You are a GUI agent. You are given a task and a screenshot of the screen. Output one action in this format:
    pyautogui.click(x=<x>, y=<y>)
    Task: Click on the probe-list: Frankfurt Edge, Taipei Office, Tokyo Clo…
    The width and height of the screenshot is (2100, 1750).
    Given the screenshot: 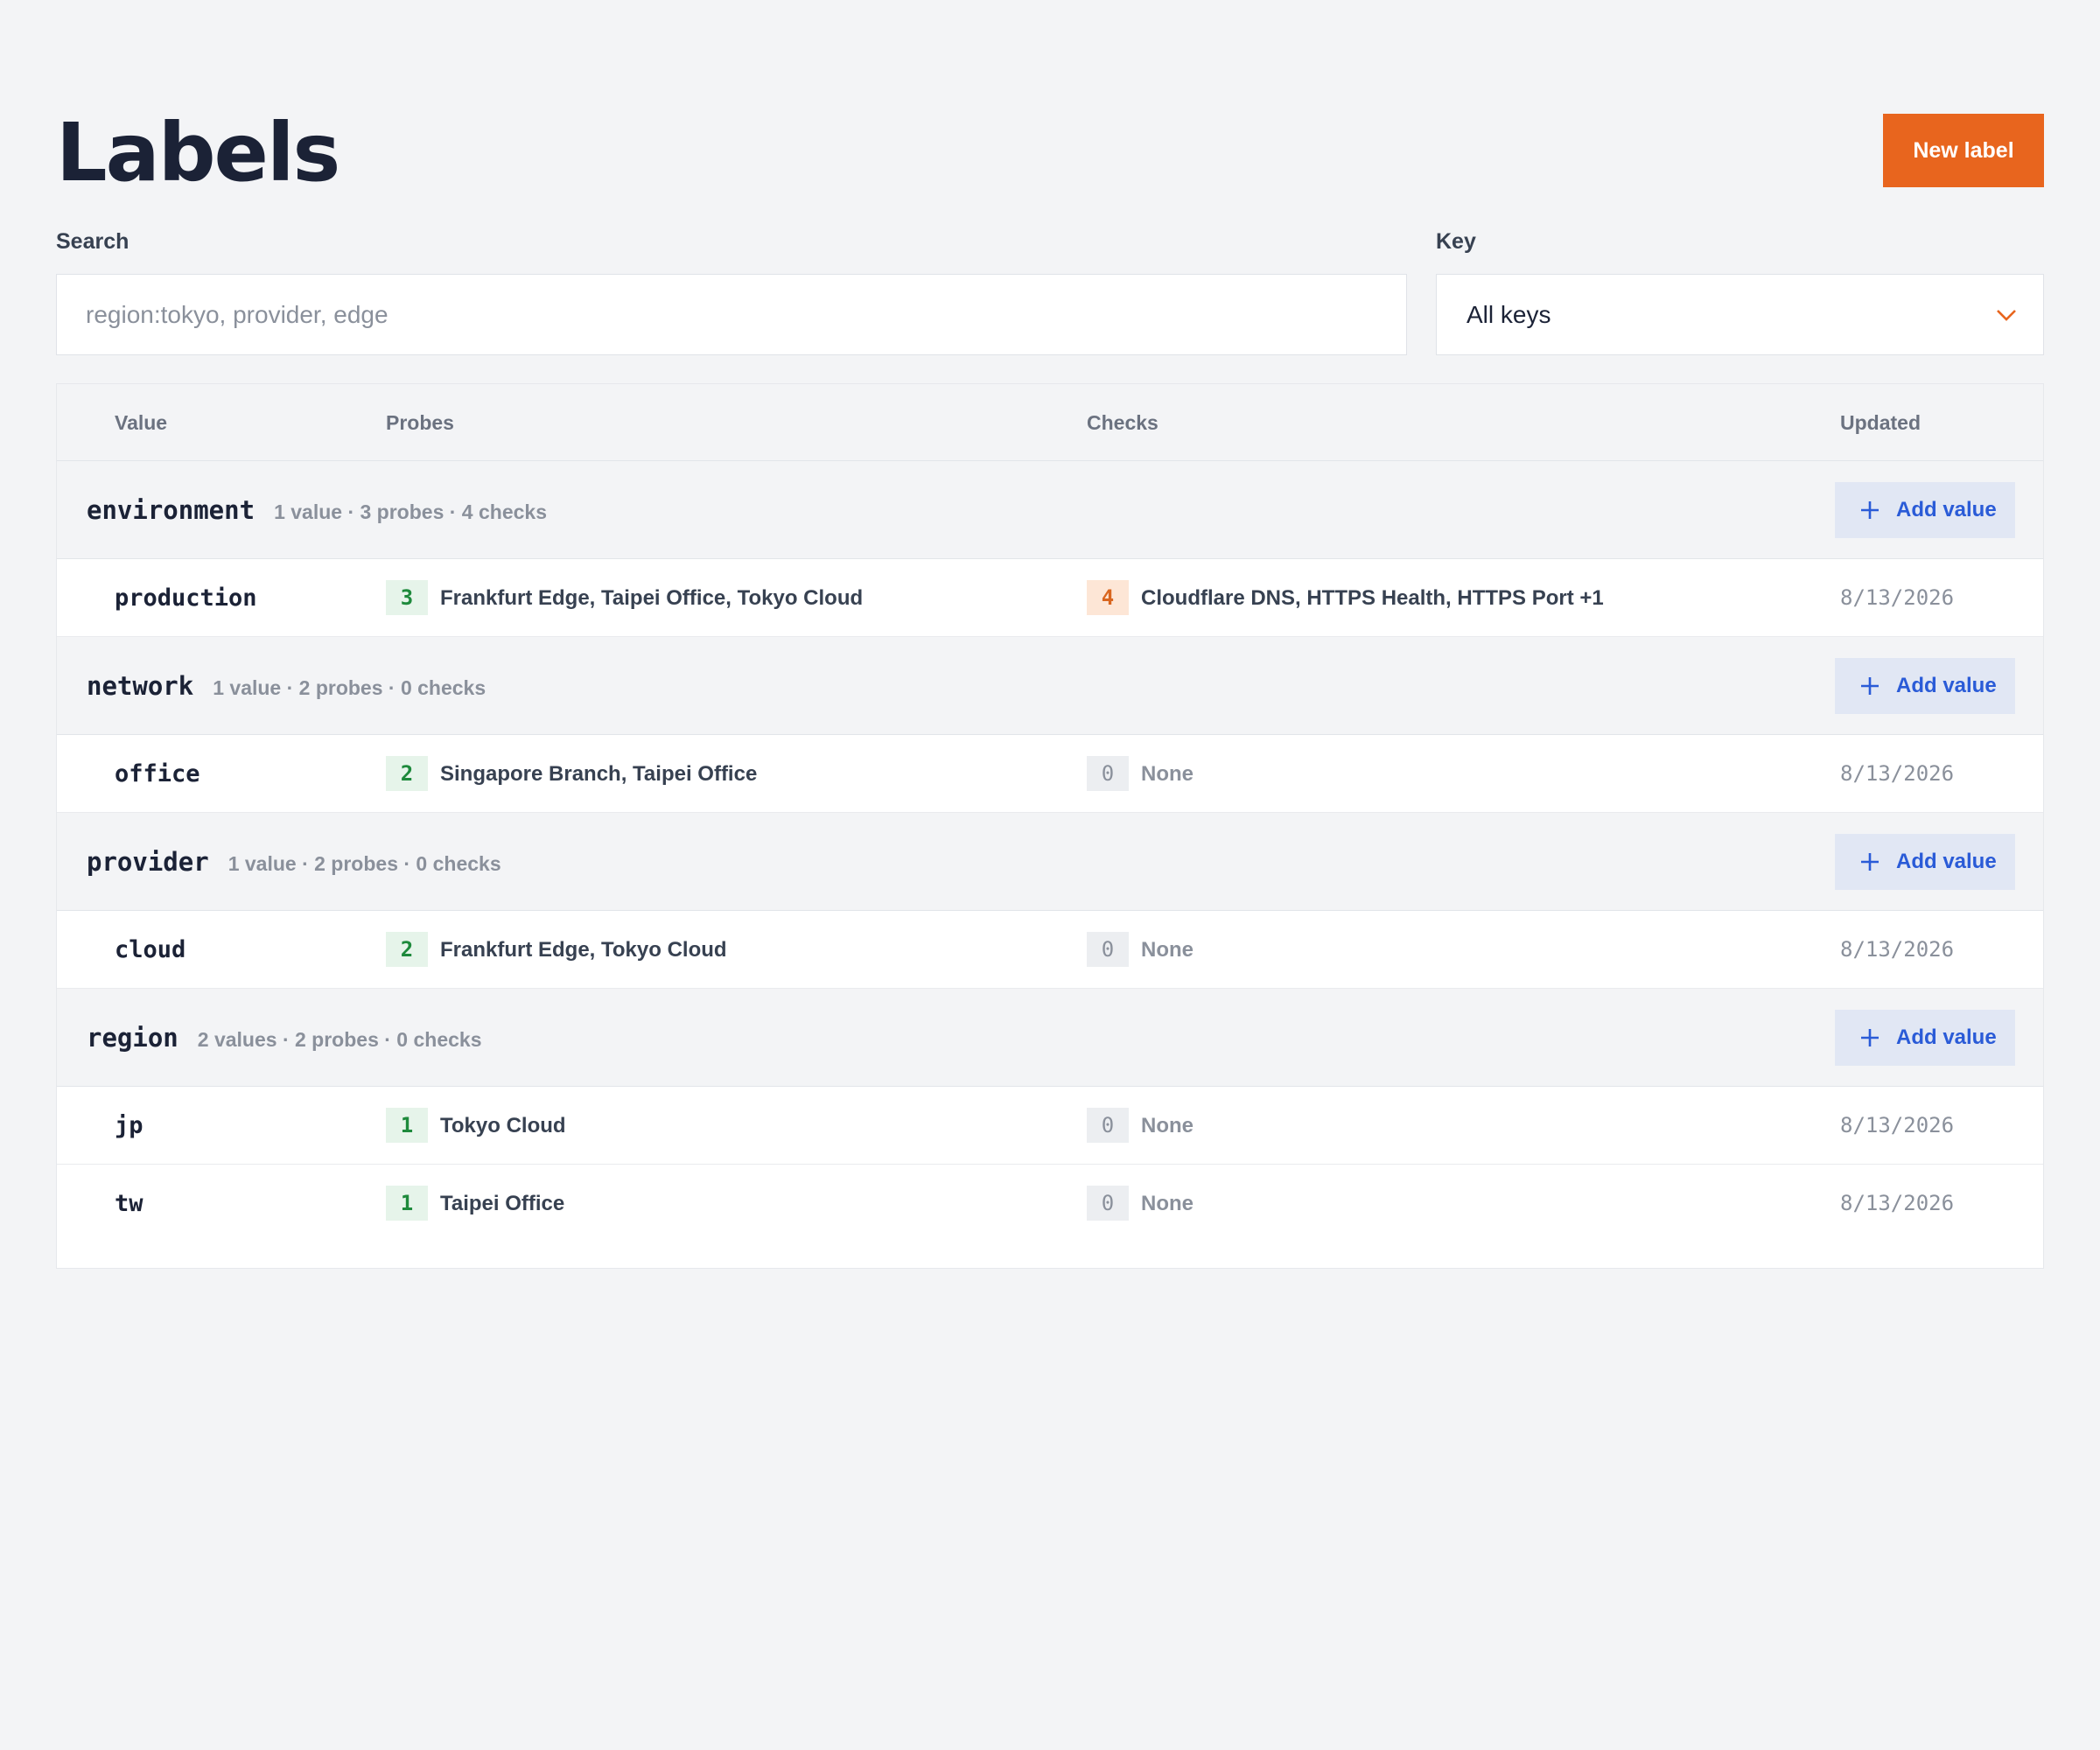 What is the action you would take?
    pyautogui.click(x=652, y=598)
    